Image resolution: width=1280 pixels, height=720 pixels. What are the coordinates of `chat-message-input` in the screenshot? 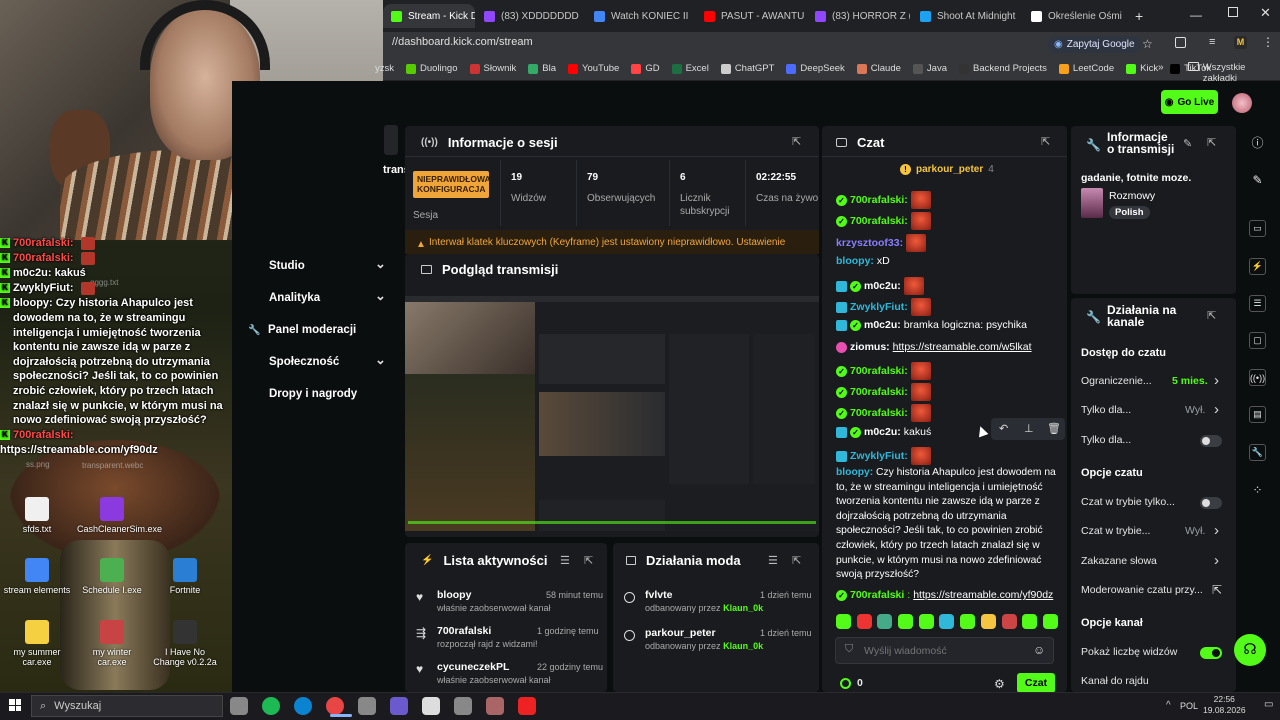 It's located at (944, 650).